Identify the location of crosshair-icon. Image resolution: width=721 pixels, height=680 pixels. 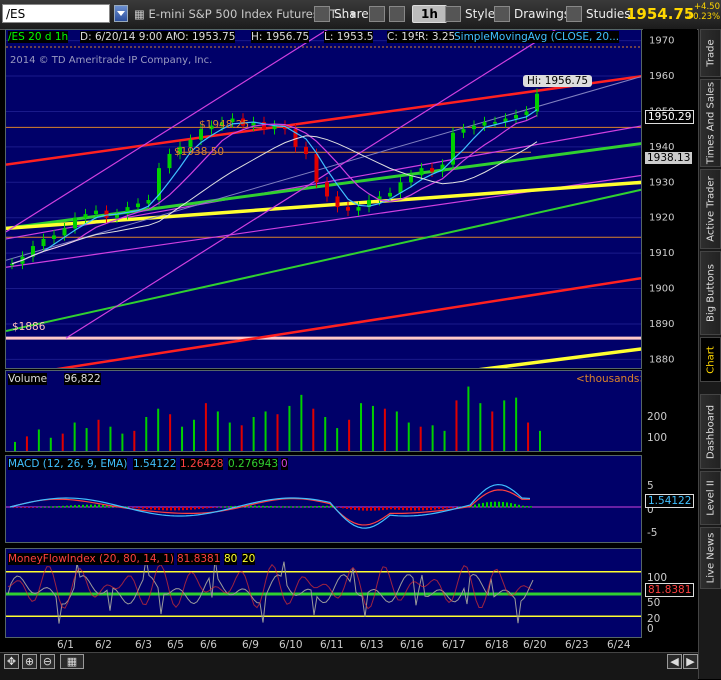
(377, 14).